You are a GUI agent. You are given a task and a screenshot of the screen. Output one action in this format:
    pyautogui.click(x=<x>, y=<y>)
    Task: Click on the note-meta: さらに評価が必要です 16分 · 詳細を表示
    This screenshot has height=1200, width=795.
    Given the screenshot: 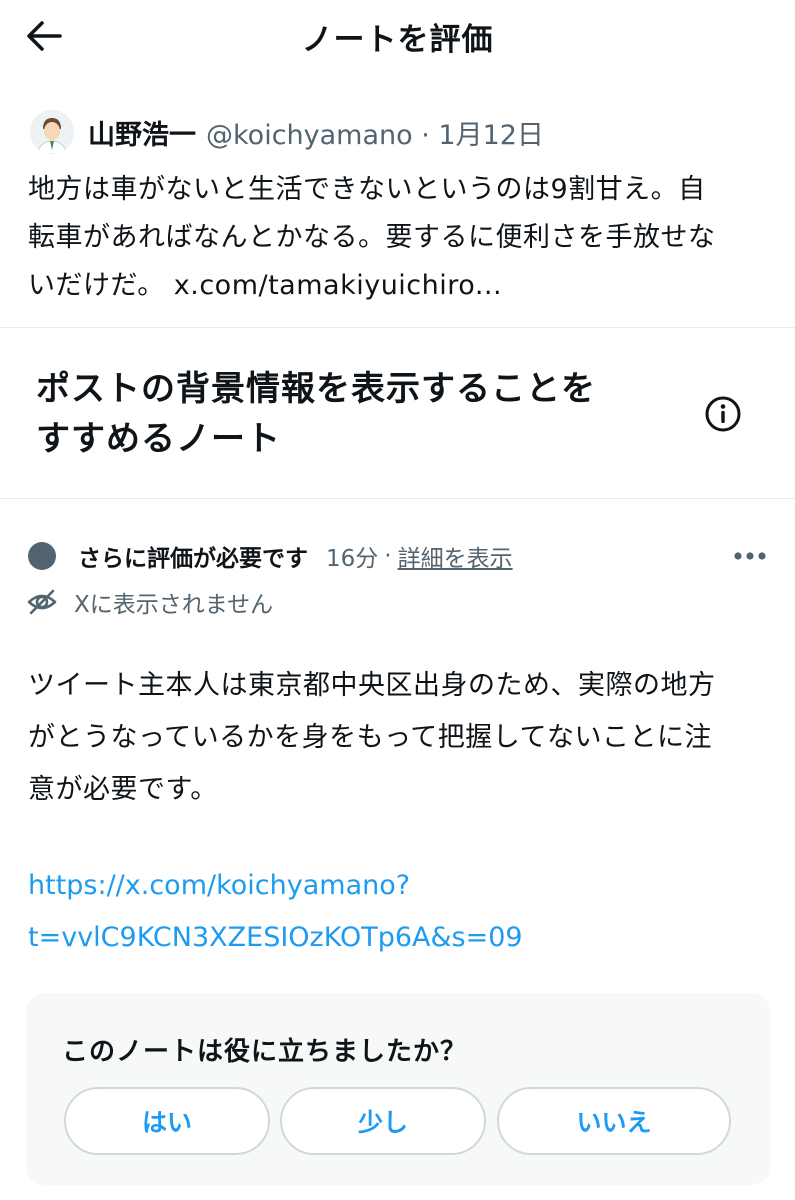 What is the action you would take?
    pyautogui.click(x=270, y=556)
    